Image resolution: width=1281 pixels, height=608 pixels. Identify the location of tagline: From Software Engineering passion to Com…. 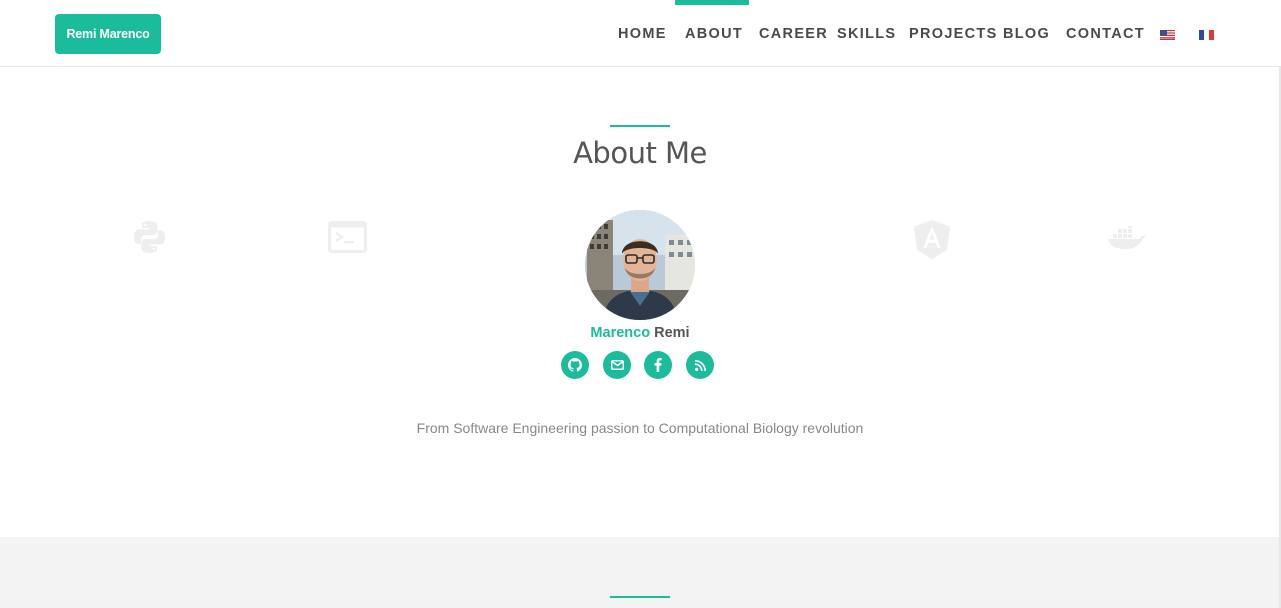
(640, 428).